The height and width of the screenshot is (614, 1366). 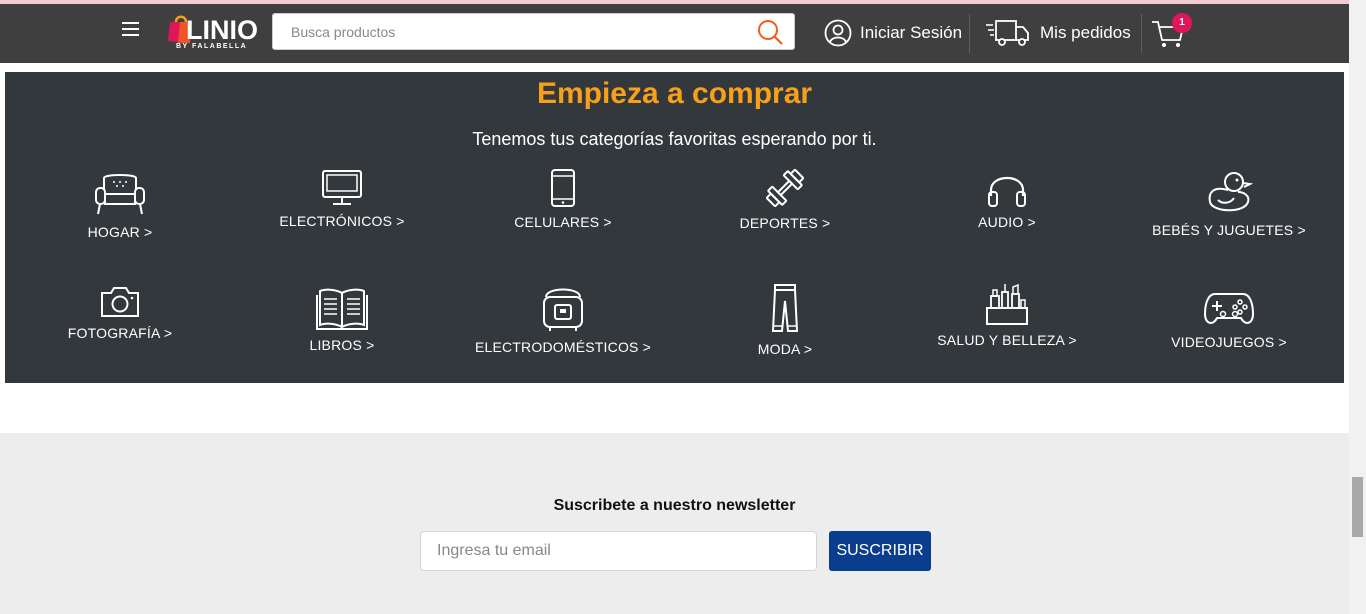 What do you see at coordinates (618, 551) in the screenshot?
I see `email-input` at bounding box center [618, 551].